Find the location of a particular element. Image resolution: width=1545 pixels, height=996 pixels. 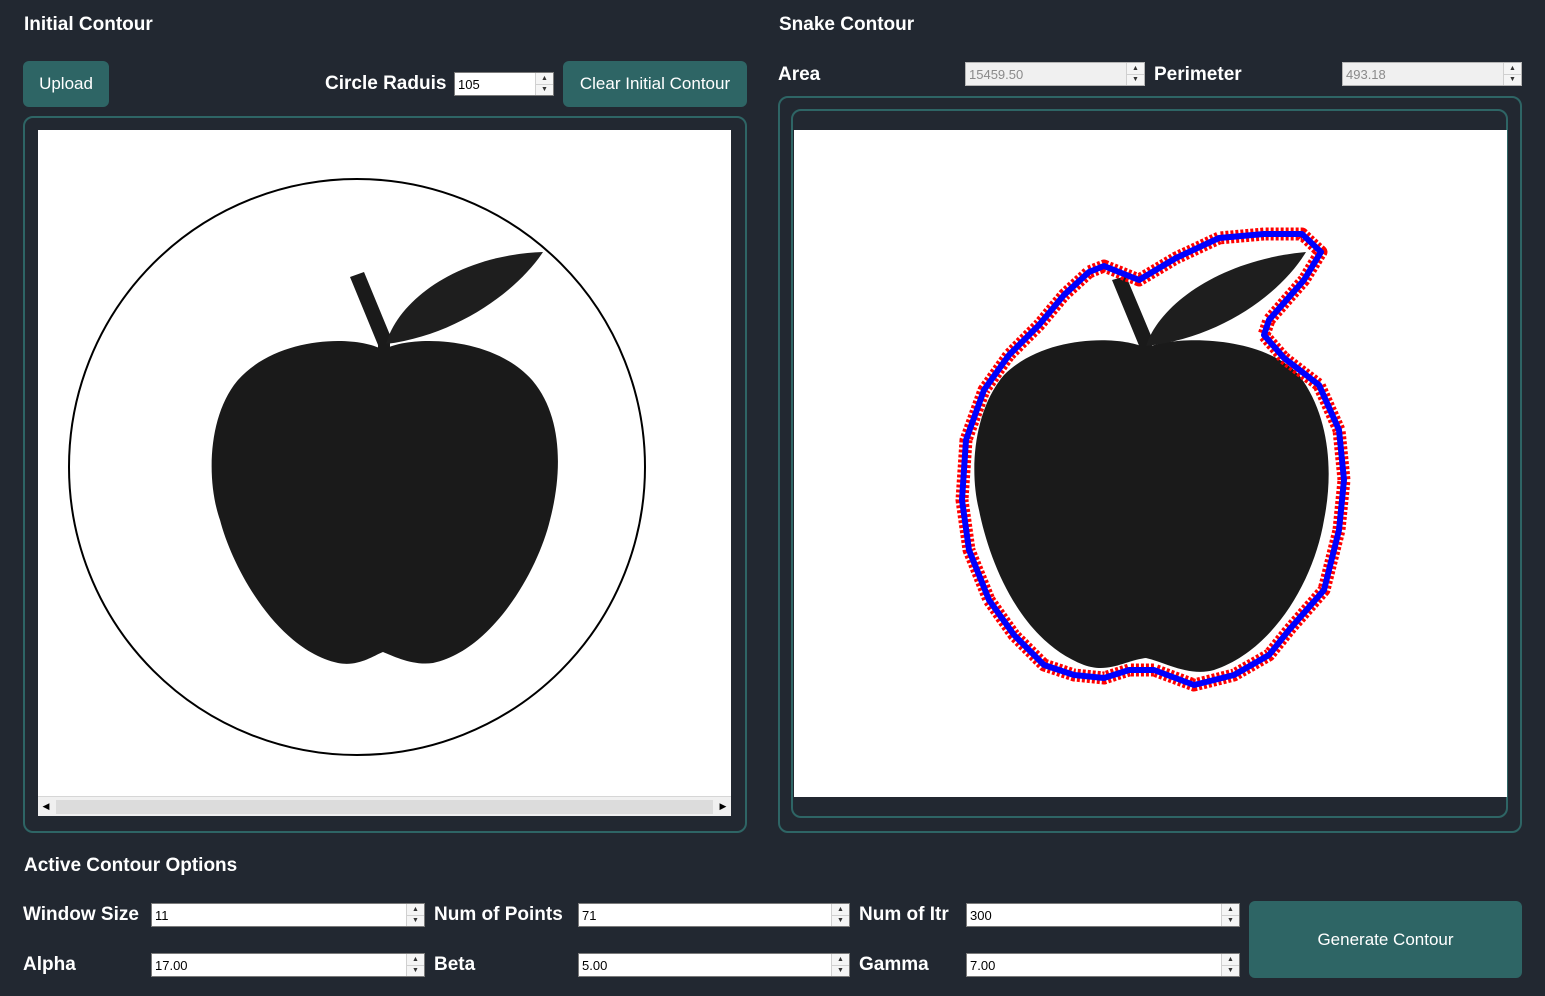

gamma-label: Gamma is located at coordinates (894, 964).